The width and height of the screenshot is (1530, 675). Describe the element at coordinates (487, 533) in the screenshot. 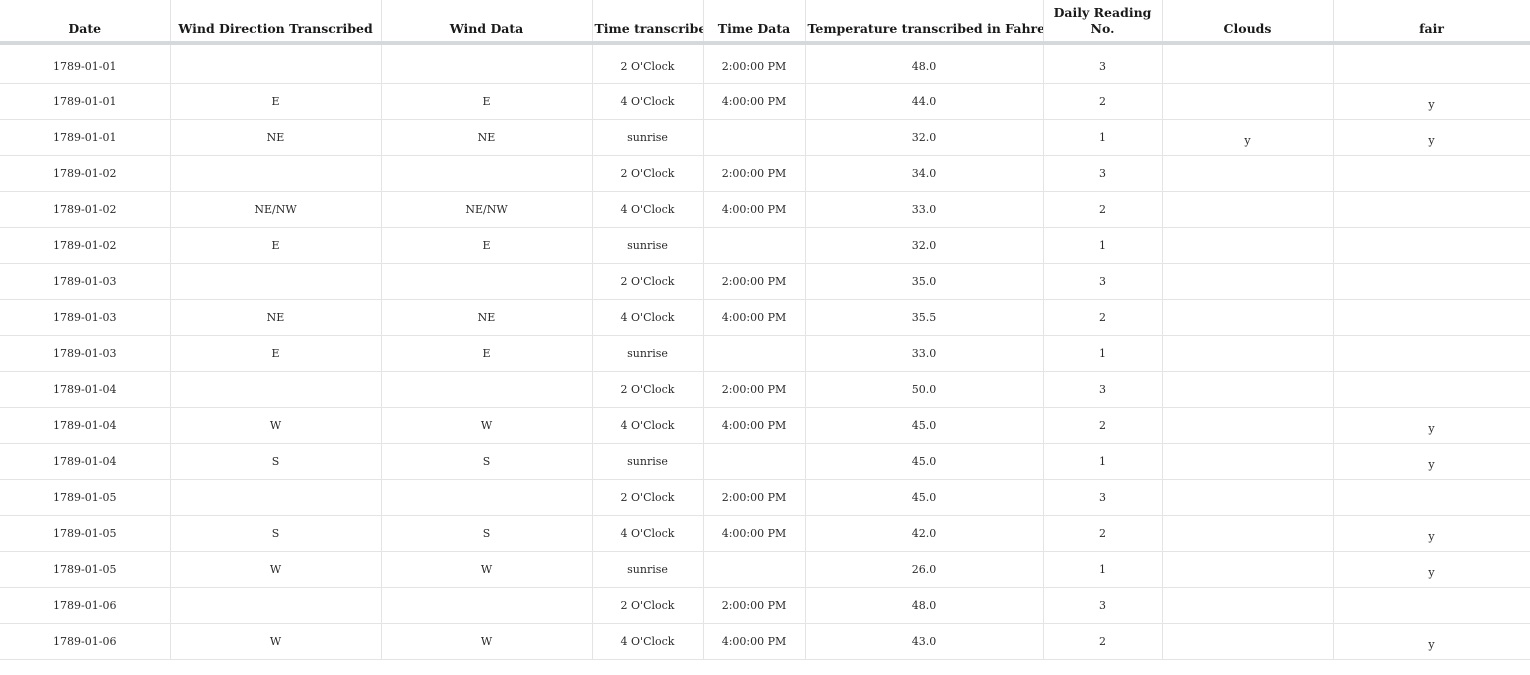

I see `cell-wind-data: S` at that location.